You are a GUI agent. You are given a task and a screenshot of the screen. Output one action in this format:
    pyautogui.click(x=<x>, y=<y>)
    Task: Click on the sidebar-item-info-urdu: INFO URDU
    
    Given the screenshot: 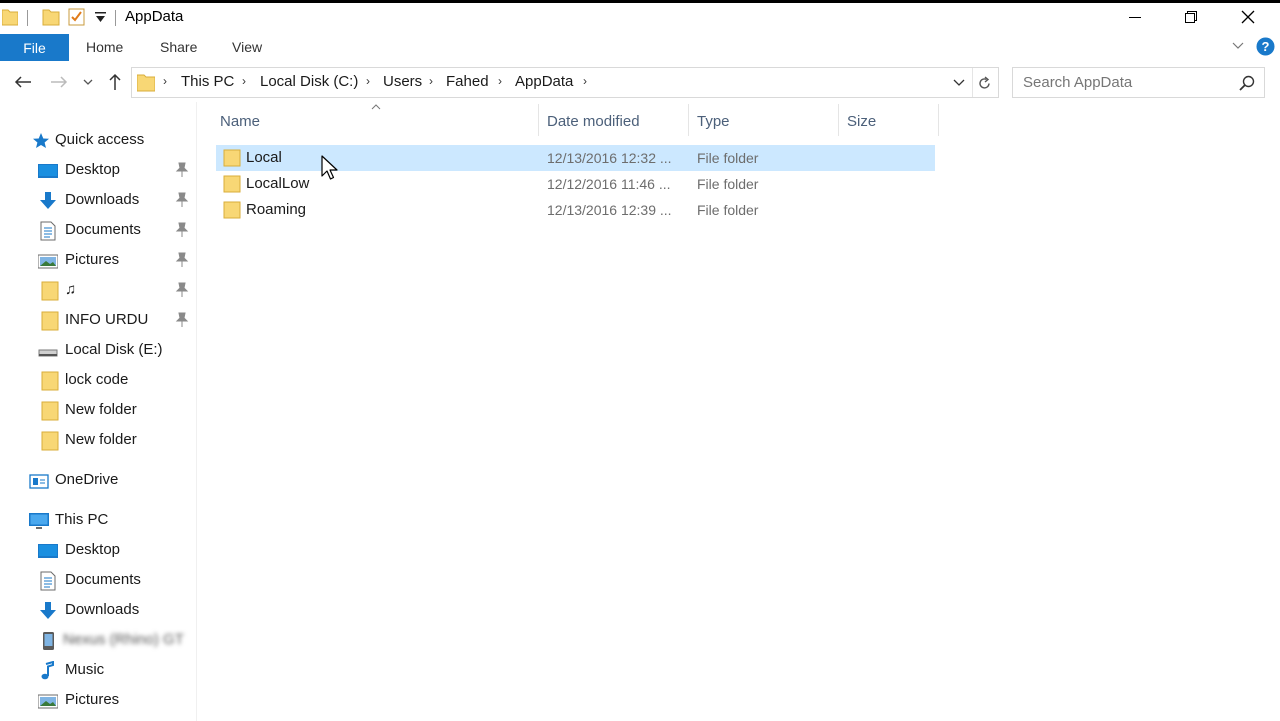 What is the action you would take?
    pyautogui.click(x=98, y=320)
    